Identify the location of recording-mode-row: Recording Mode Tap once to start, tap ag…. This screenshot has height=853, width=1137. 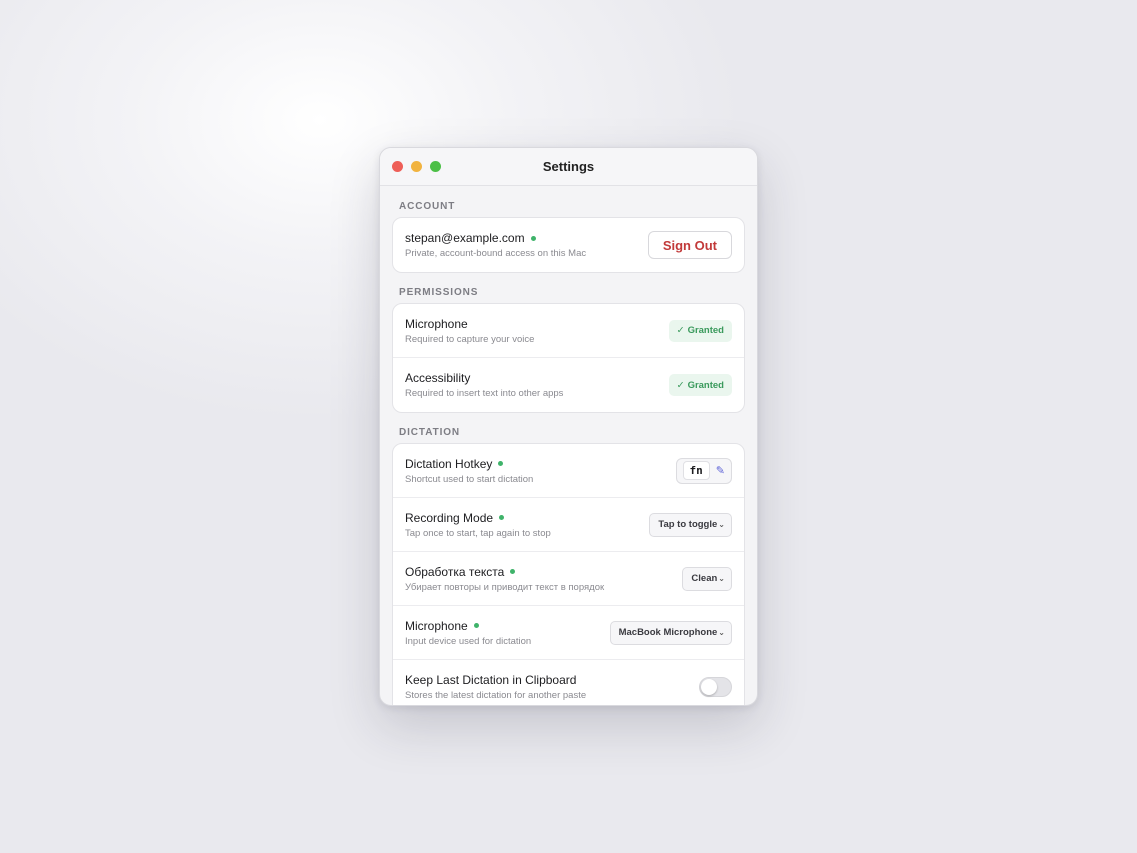
(568, 525).